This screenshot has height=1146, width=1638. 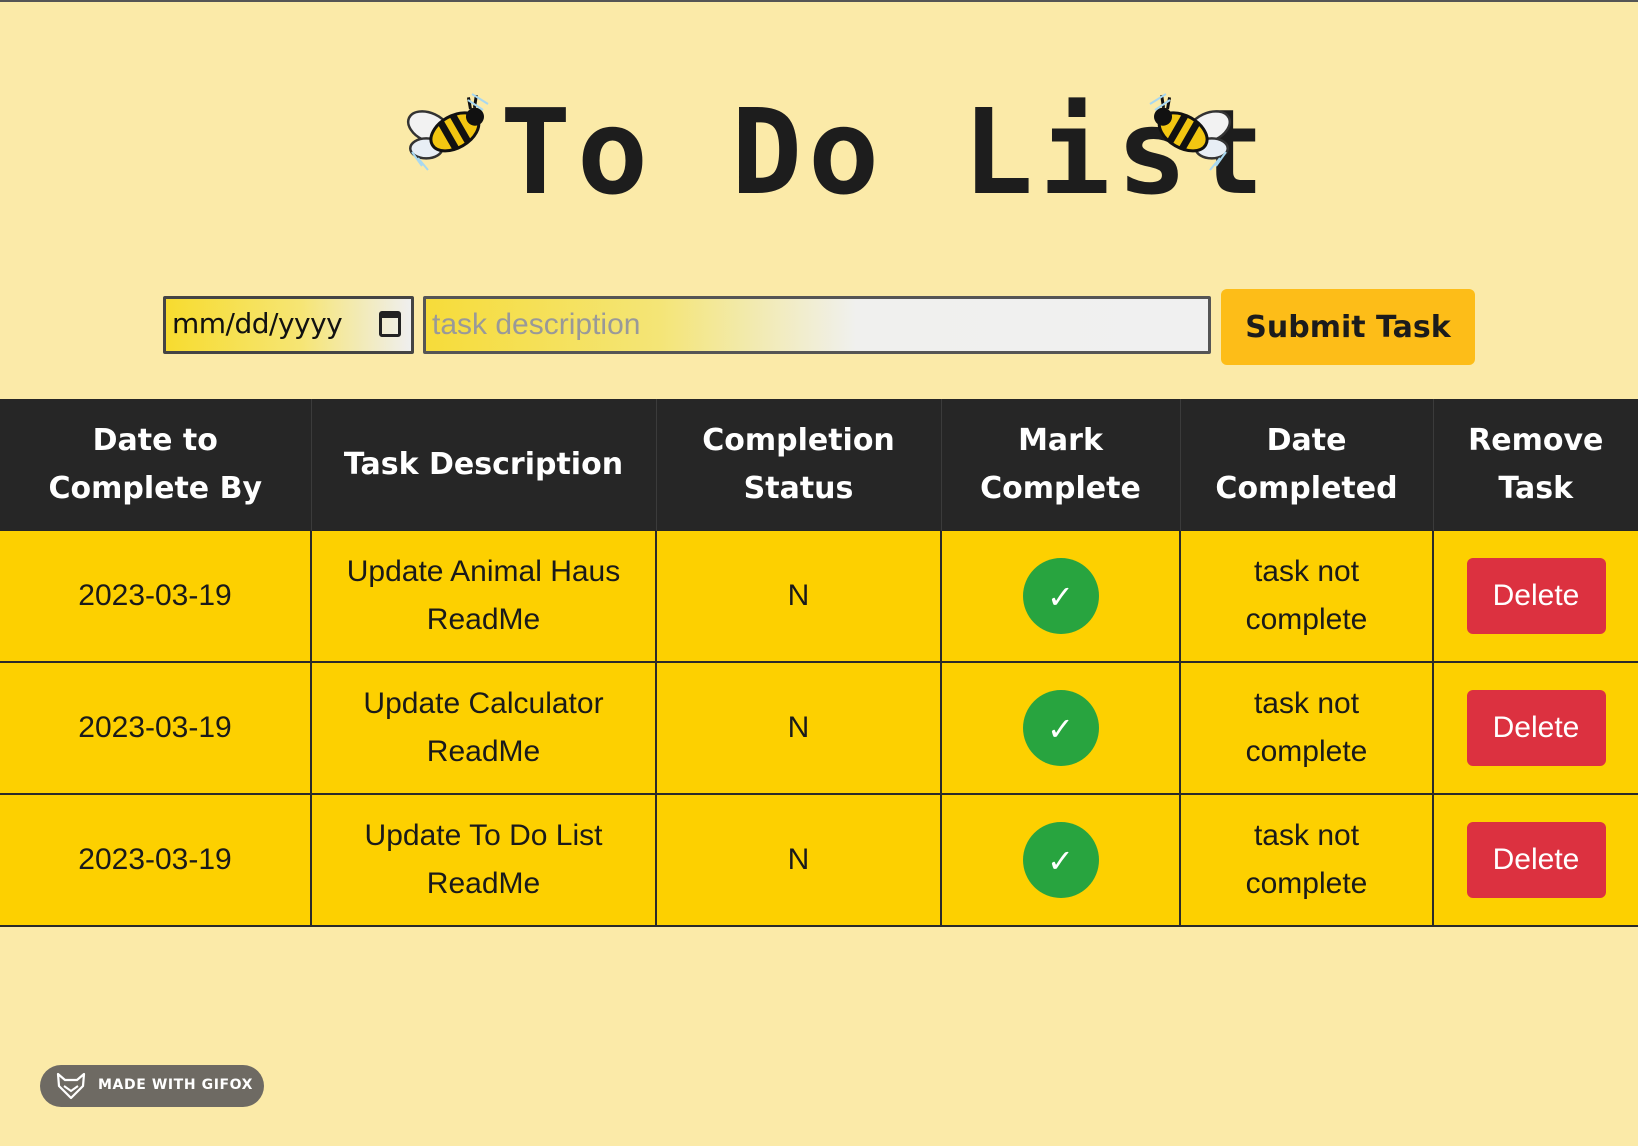 What do you see at coordinates (885, 152) in the screenshot?
I see `page-title: To Do List` at bounding box center [885, 152].